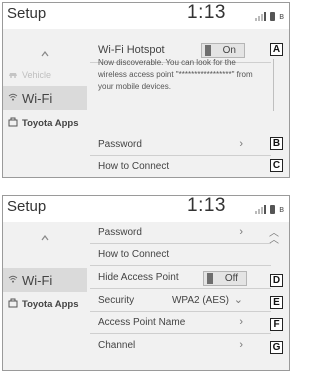 Image resolution: width=320 pixels, height=375 pixels. What do you see at coordinates (238, 300) in the screenshot?
I see `chevron-down-icon: ⌄` at bounding box center [238, 300].